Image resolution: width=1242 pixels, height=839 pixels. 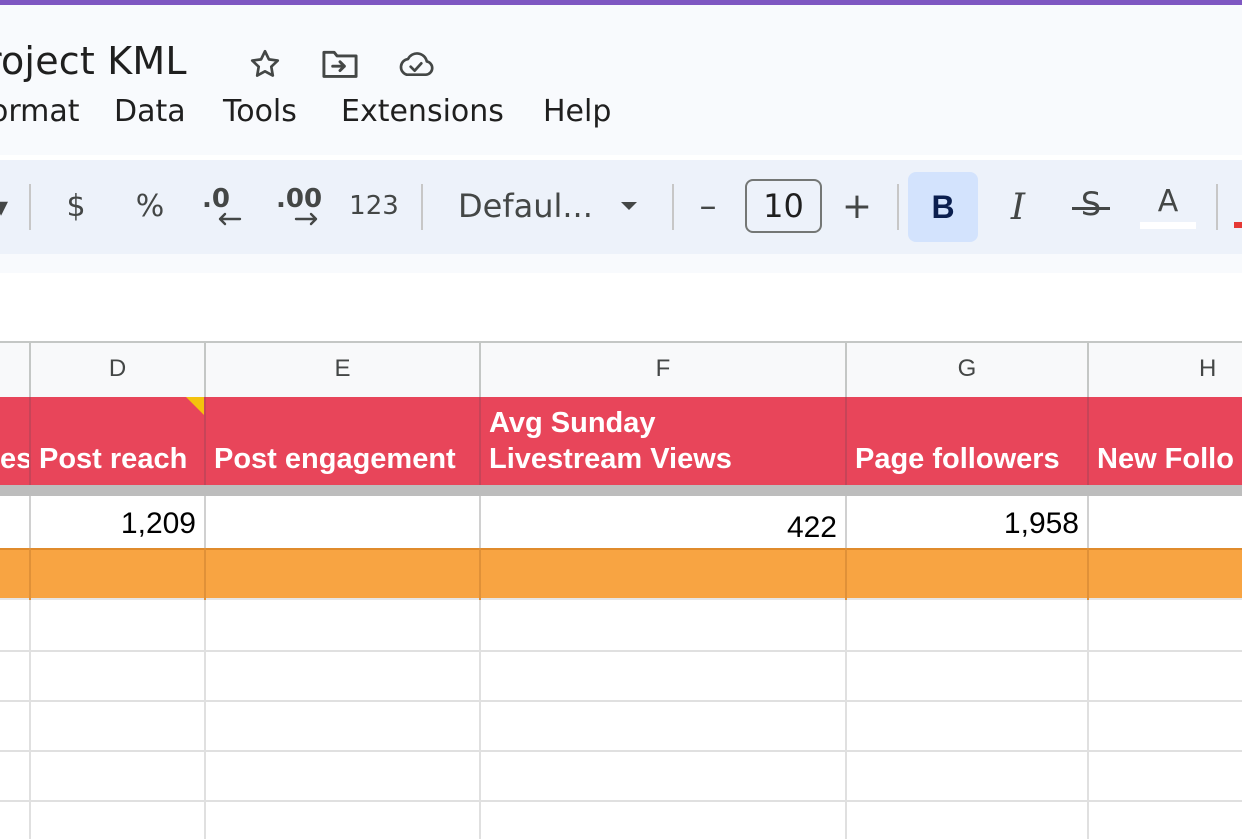 What do you see at coordinates (621, 574) in the screenshot?
I see `highlighted-row` at bounding box center [621, 574].